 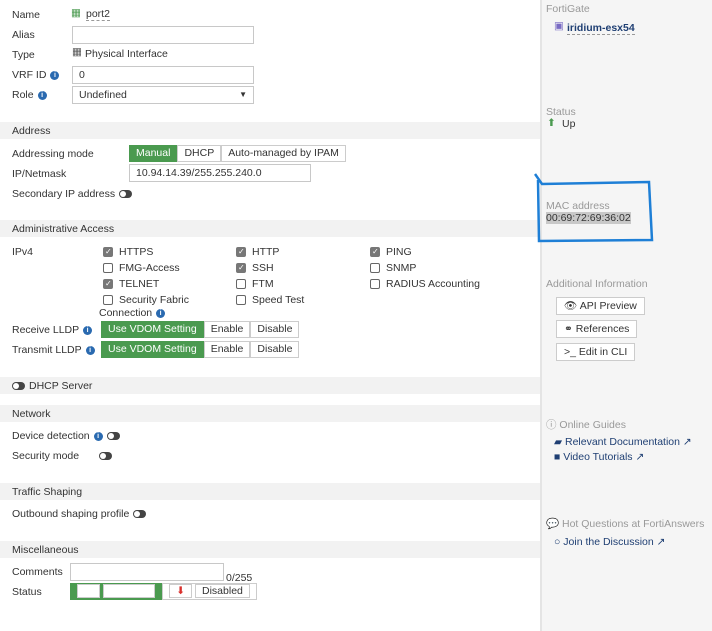 What do you see at coordinates (103, 95) in the screenshot?
I see `role-value: Undefined` at bounding box center [103, 95].